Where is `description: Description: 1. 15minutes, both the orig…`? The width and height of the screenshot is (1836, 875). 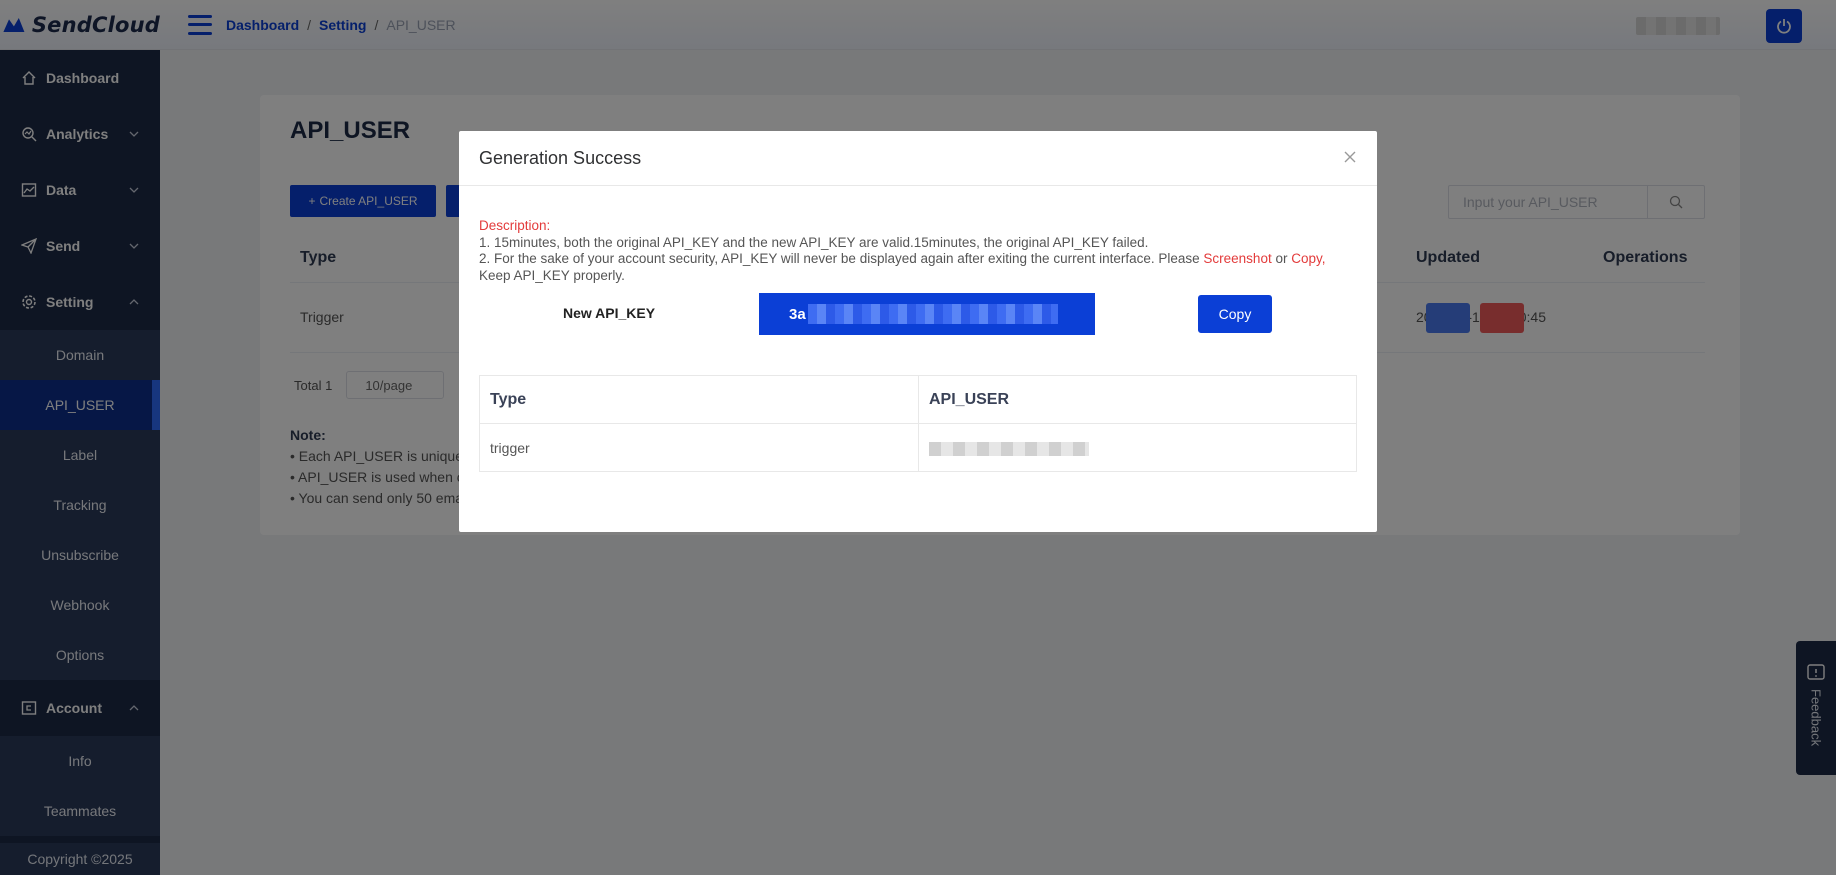
description: Description: 1. 15minutes, both the orig… is located at coordinates (919, 251).